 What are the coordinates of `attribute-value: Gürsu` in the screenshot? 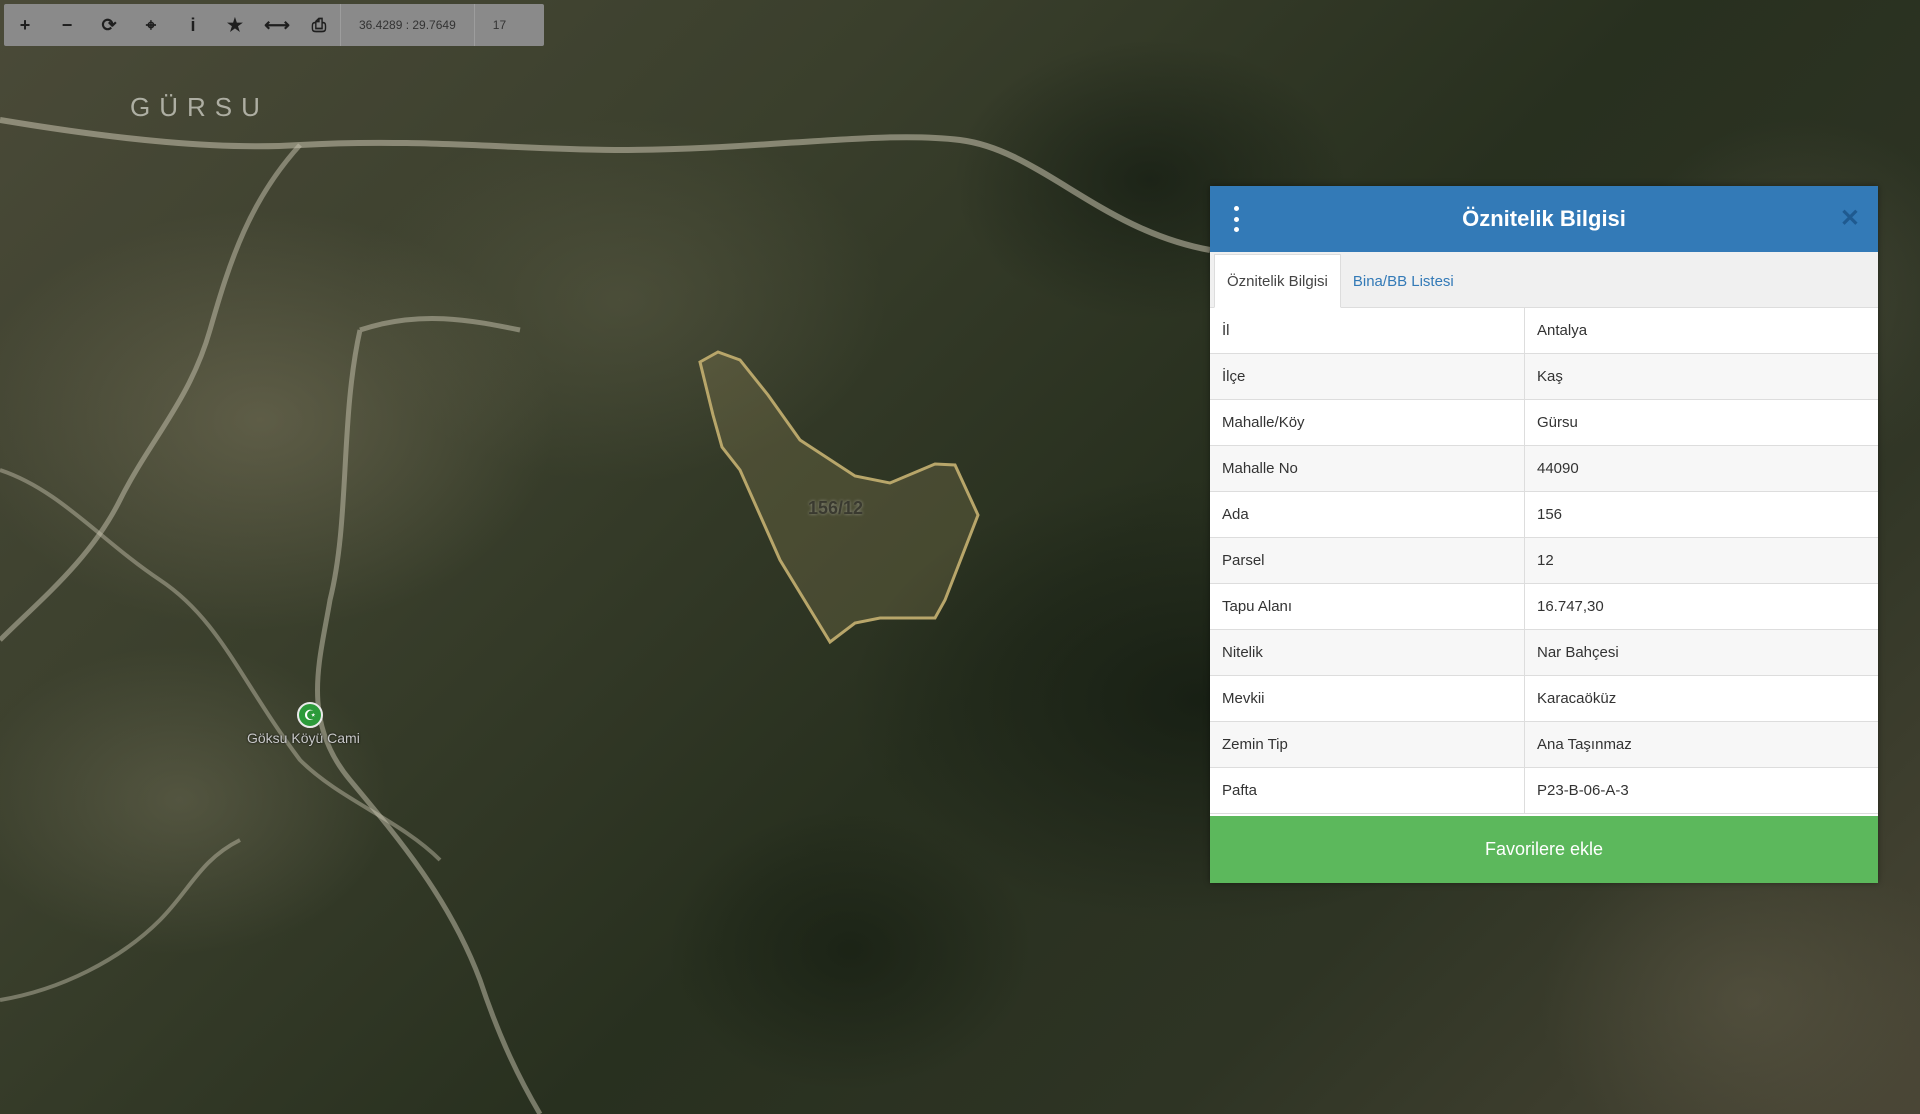 It's located at (1701, 422).